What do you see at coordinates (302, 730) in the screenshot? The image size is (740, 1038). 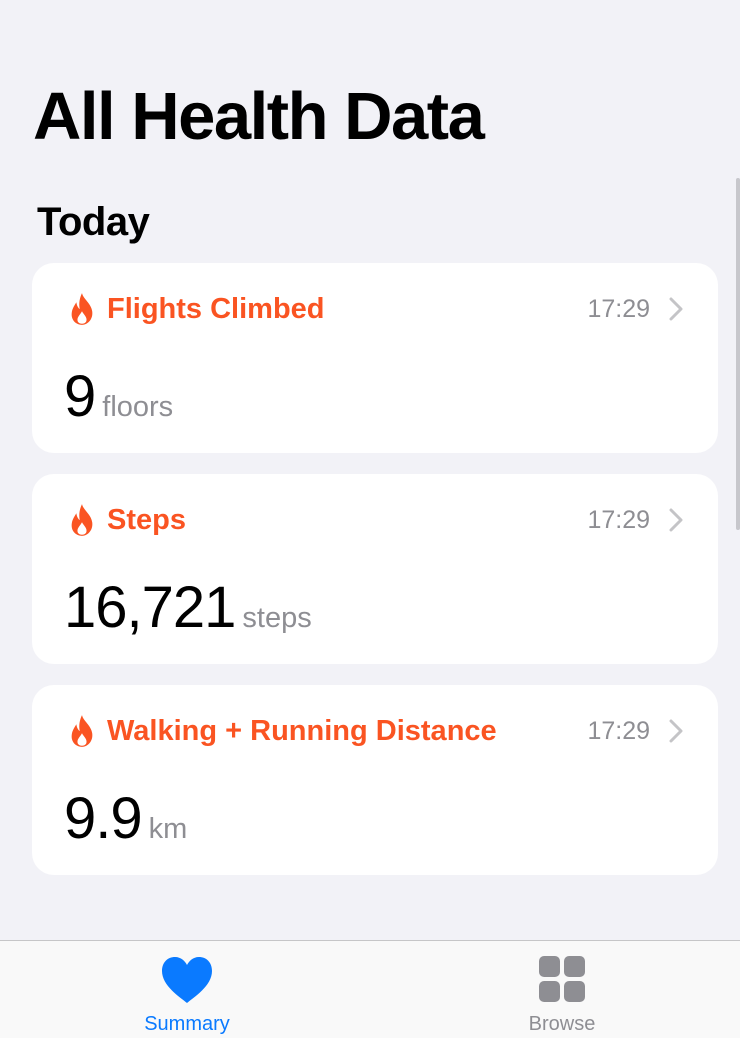 I see `card-title: Walking + Running Distance` at bounding box center [302, 730].